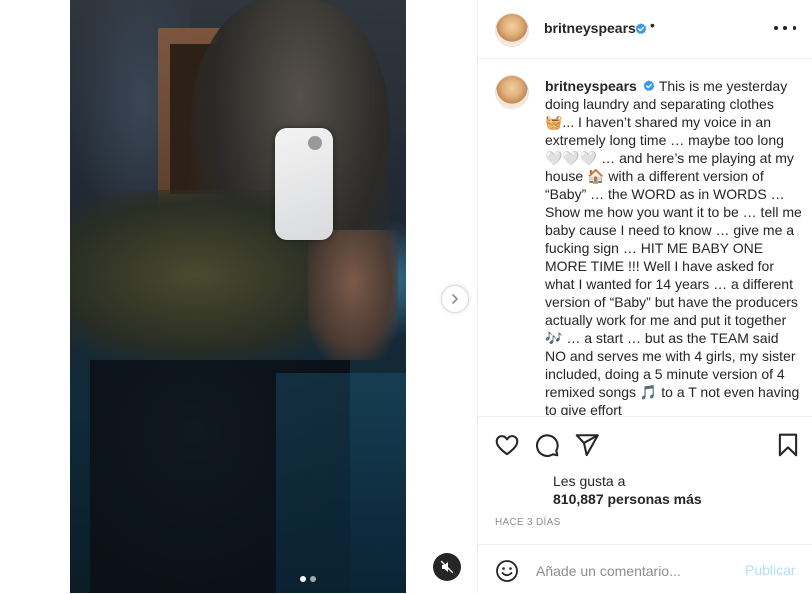 Image resolution: width=812 pixels, height=594 pixels. Describe the element at coordinates (315, 143) in the screenshot. I see `video-phone-camera` at that location.